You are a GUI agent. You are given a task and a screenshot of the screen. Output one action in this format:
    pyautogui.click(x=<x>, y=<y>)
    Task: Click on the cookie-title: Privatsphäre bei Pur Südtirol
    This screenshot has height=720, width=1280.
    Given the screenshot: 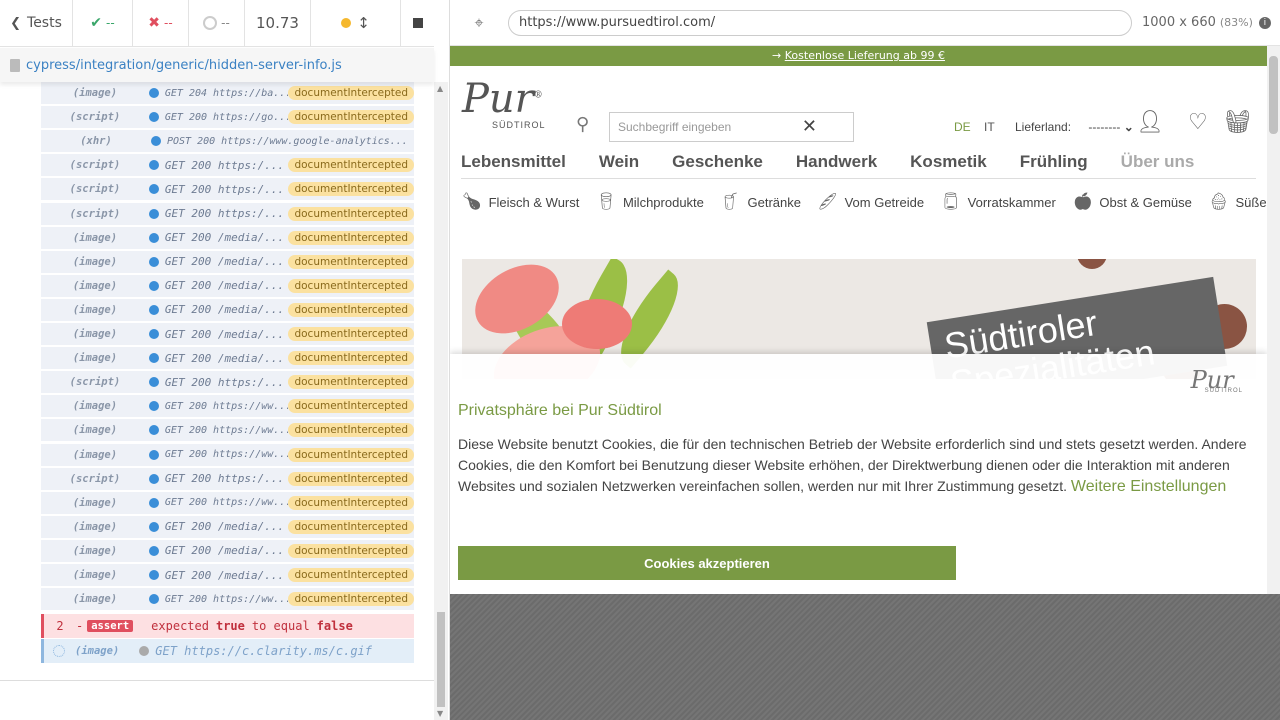 What is the action you would take?
    pyautogui.click(x=560, y=410)
    